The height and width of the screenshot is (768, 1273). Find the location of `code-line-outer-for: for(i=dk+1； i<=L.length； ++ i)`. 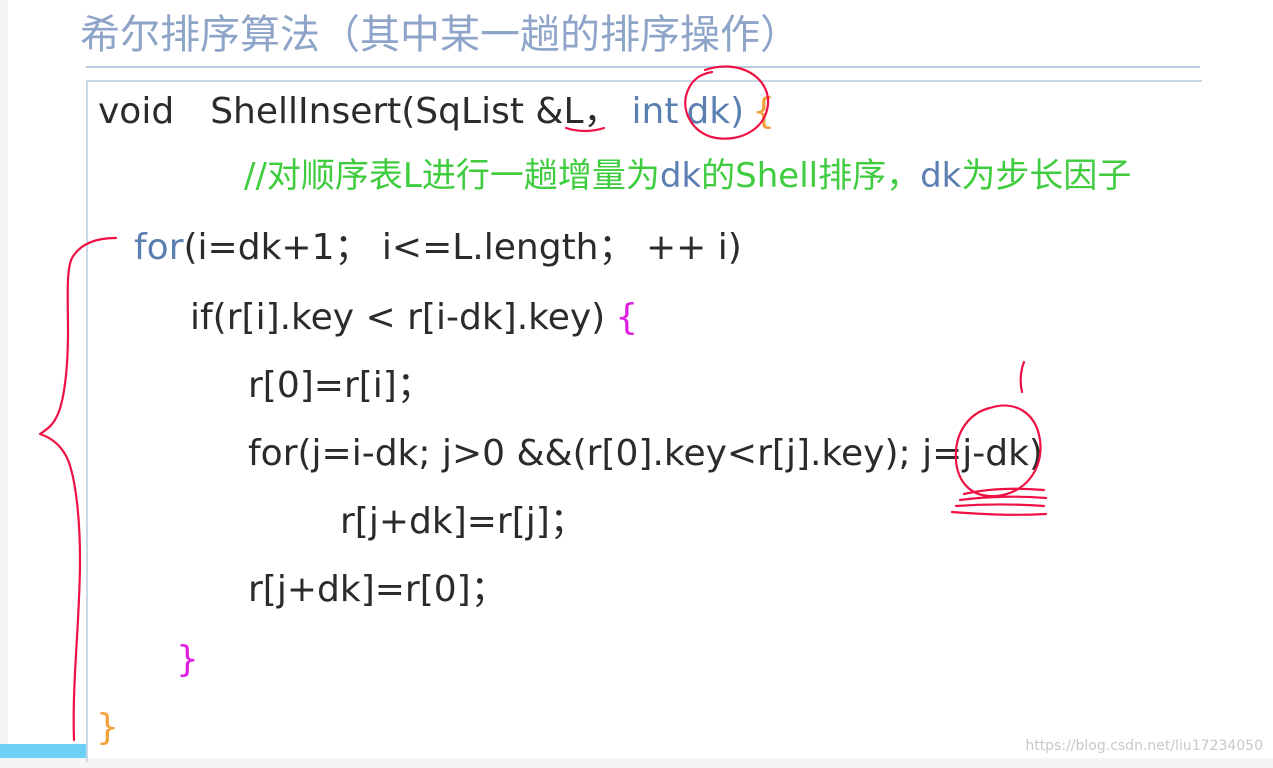

code-line-outer-for: for(i=dk+1； i<=L.length； ++ i) is located at coordinates (438, 247).